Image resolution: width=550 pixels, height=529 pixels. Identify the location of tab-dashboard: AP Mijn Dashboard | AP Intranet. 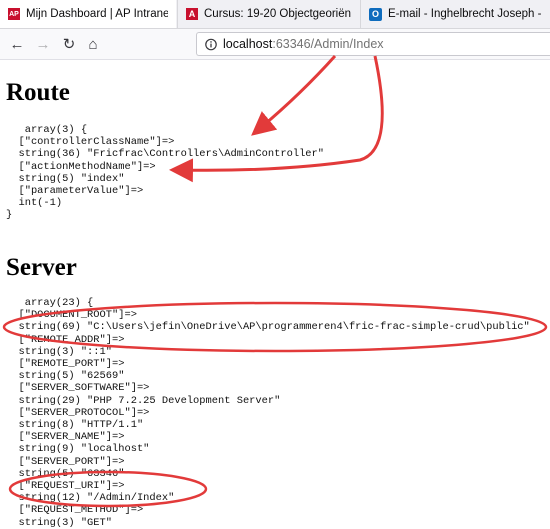
(88, 14).